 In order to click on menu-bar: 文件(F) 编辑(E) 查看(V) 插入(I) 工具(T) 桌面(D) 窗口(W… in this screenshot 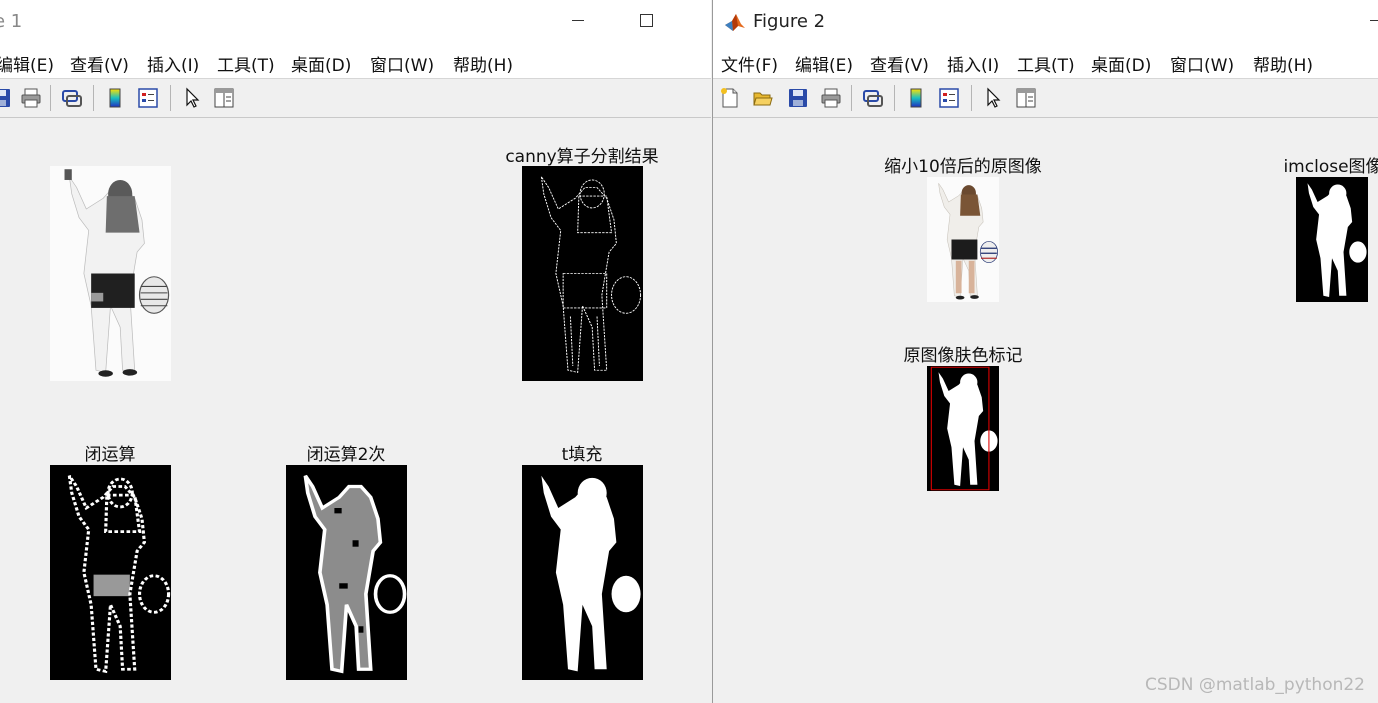, I will do `click(1045, 60)`.